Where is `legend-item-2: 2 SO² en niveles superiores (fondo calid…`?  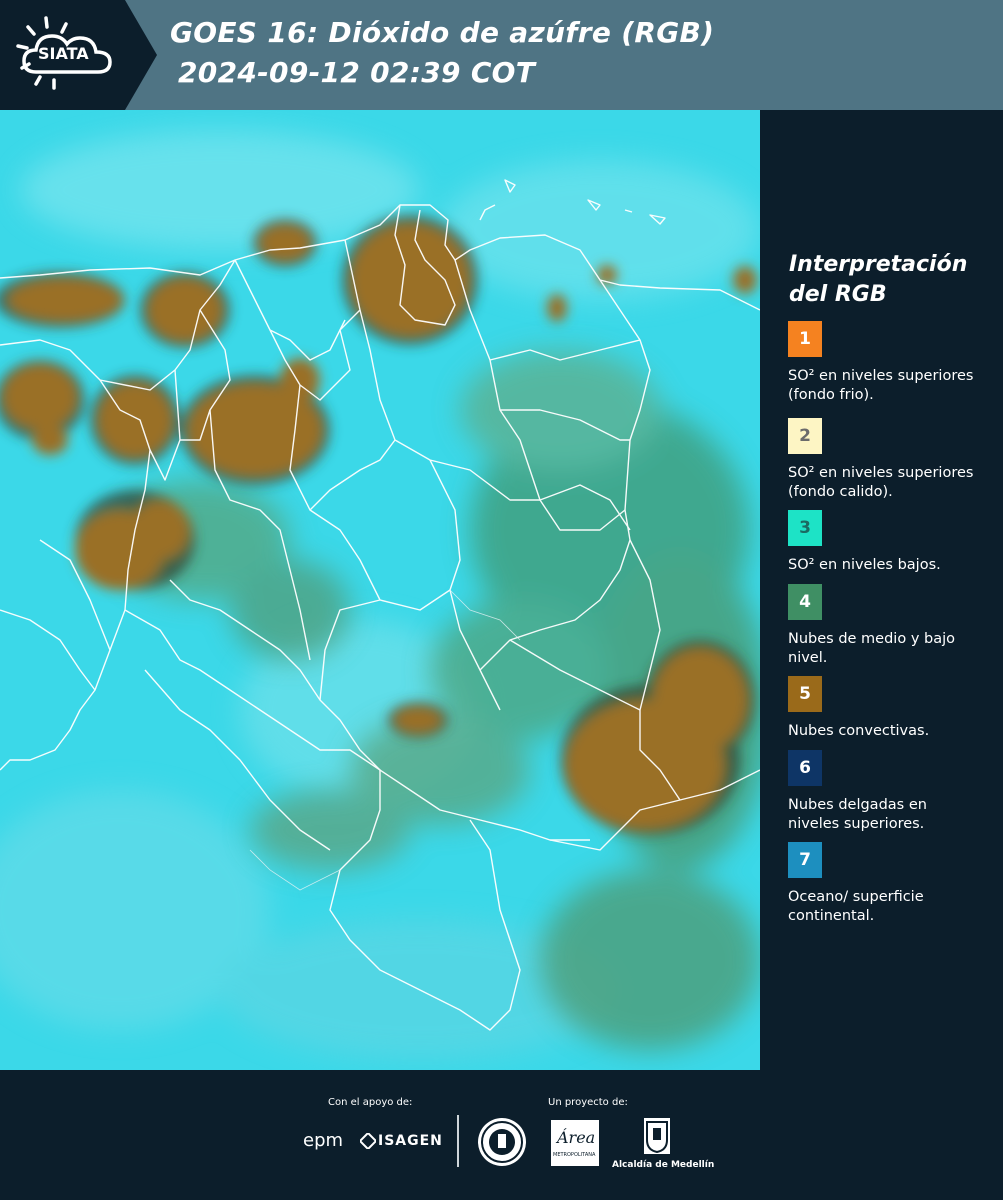 legend-item-2: 2 SO² en niveles superiores (fondo calid… is located at coordinates (890, 460).